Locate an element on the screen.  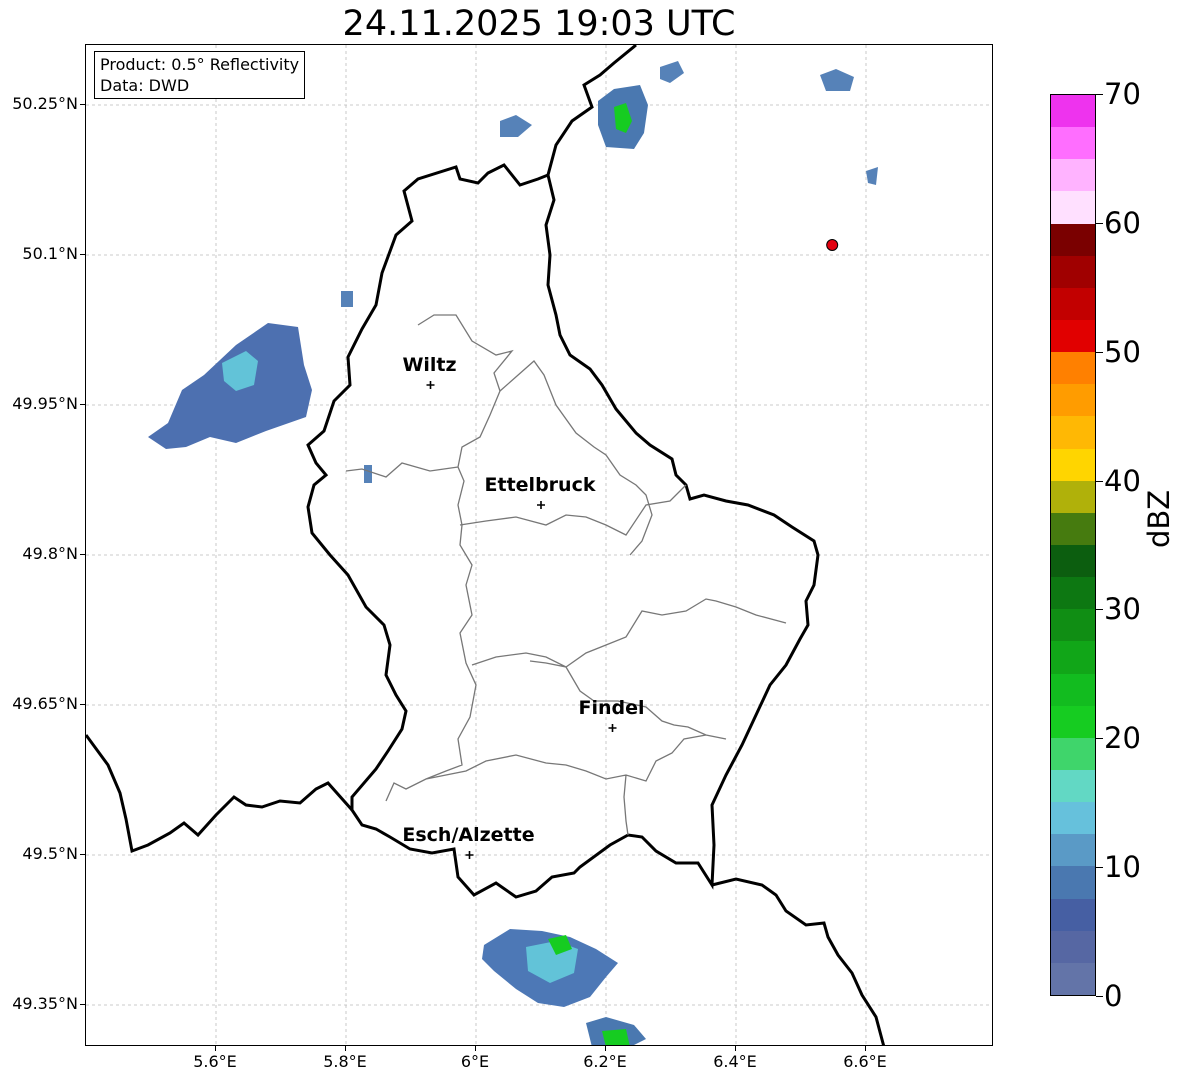
colorbar-unit-label: dBZ is located at coordinates (1159, 518).